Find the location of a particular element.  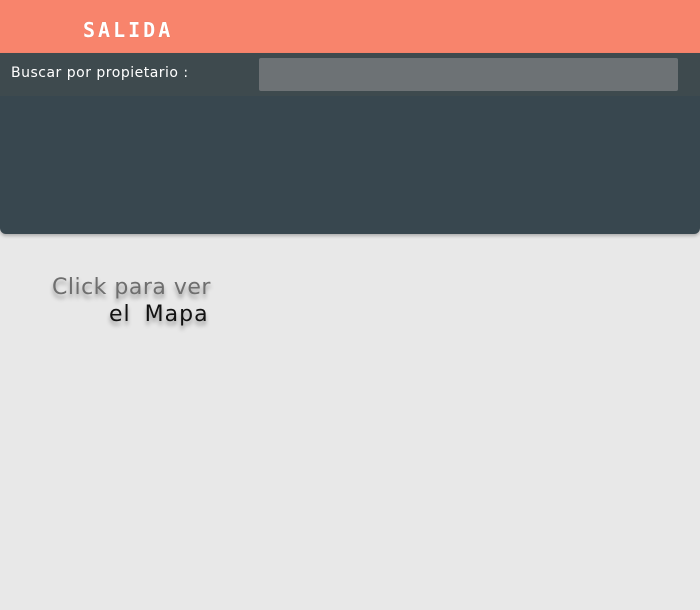

view-map-link-line1: Click para ver is located at coordinates (131, 287).